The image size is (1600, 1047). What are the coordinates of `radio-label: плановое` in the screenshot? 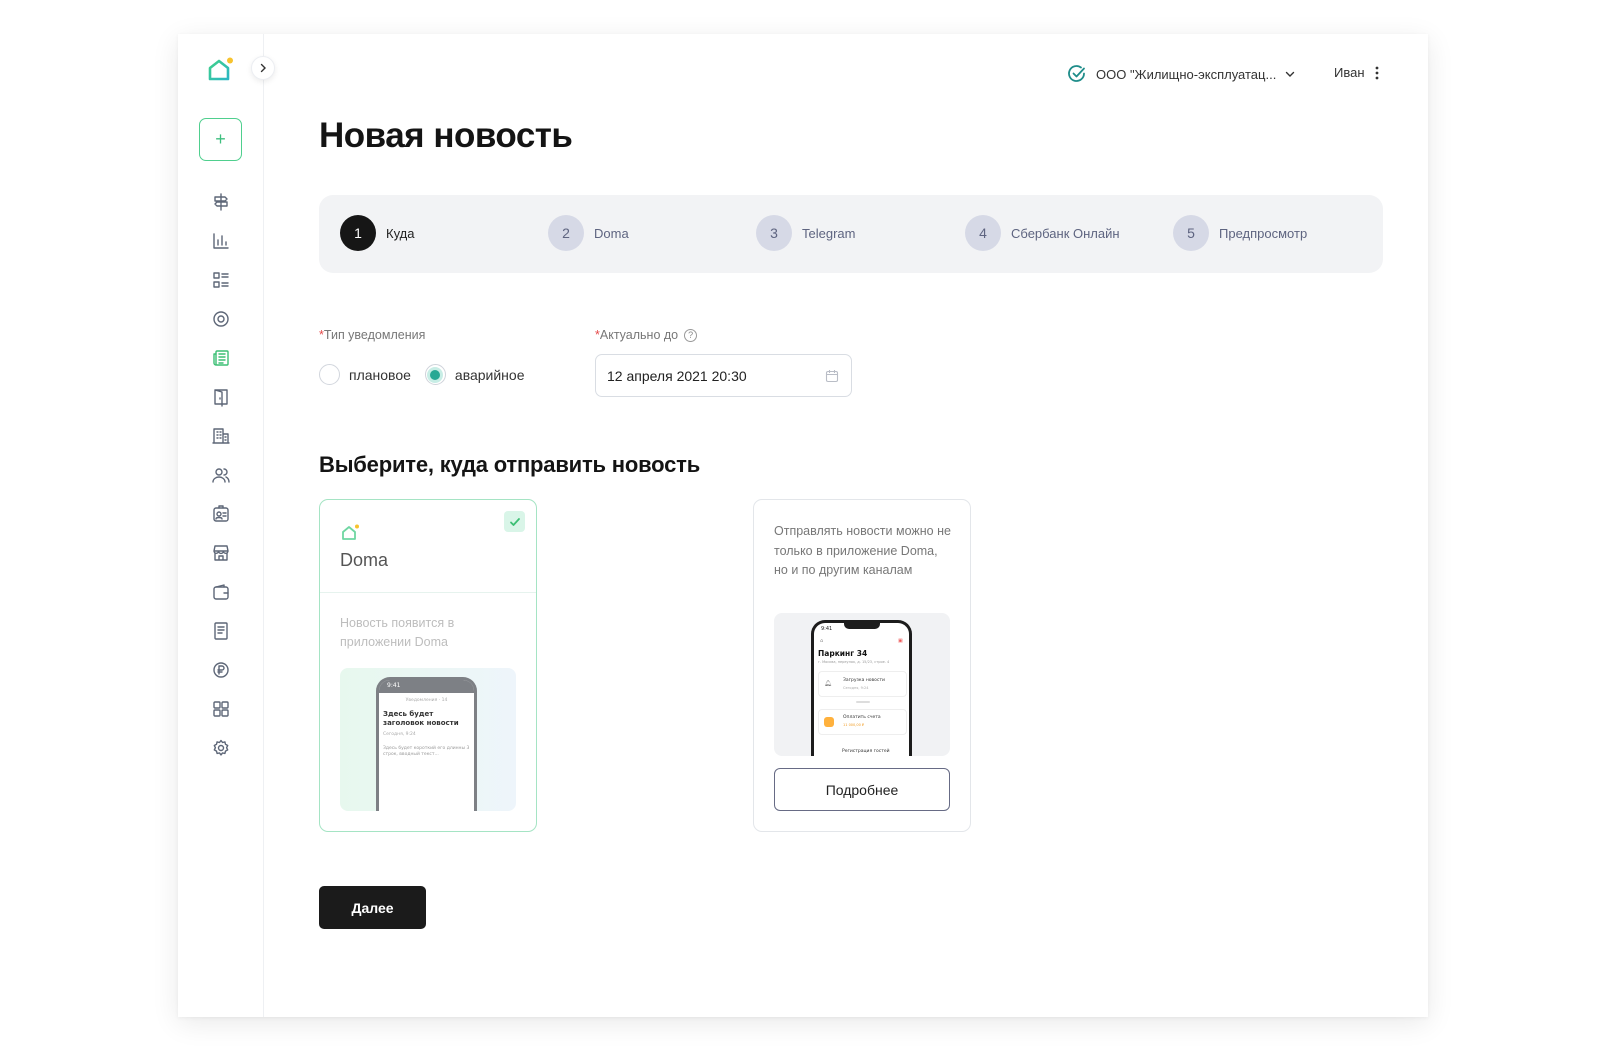 It's located at (380, 374).